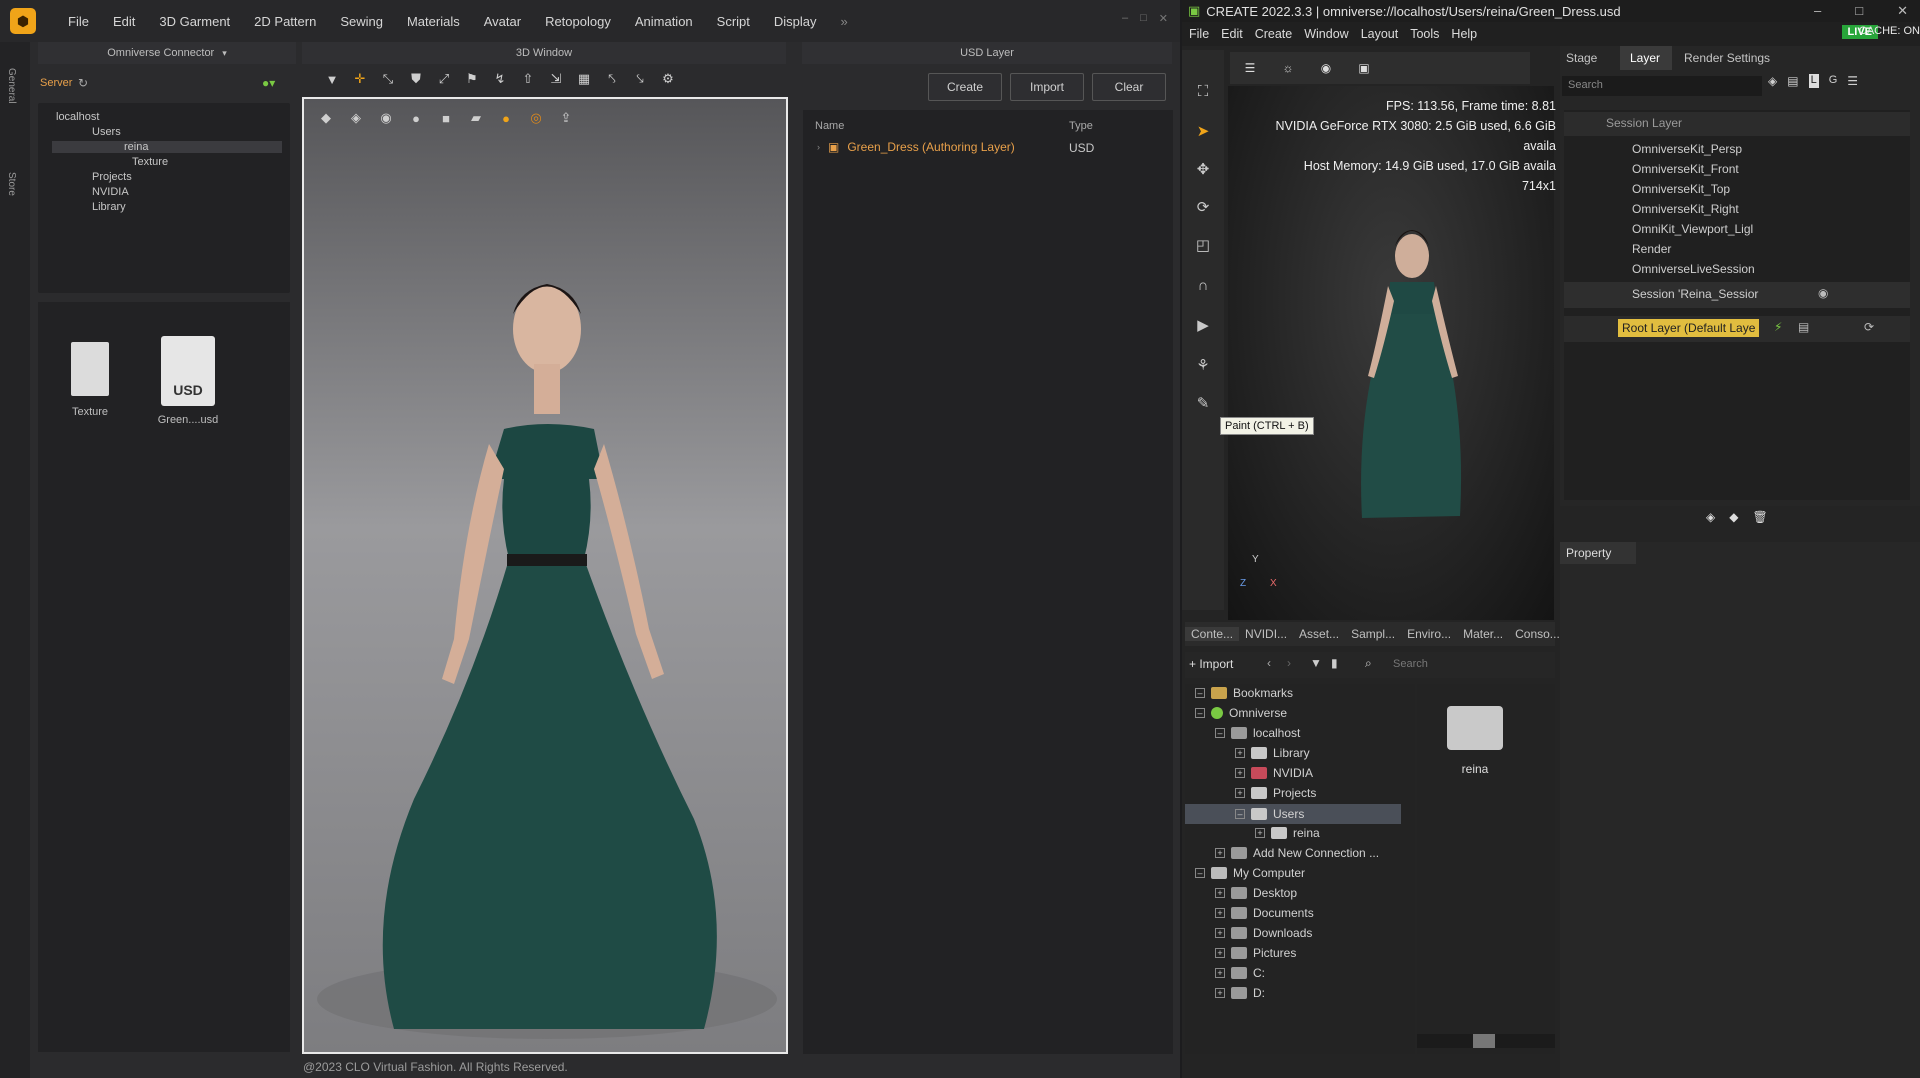  I want to click on tab-property: Property, so click(1598, 553).